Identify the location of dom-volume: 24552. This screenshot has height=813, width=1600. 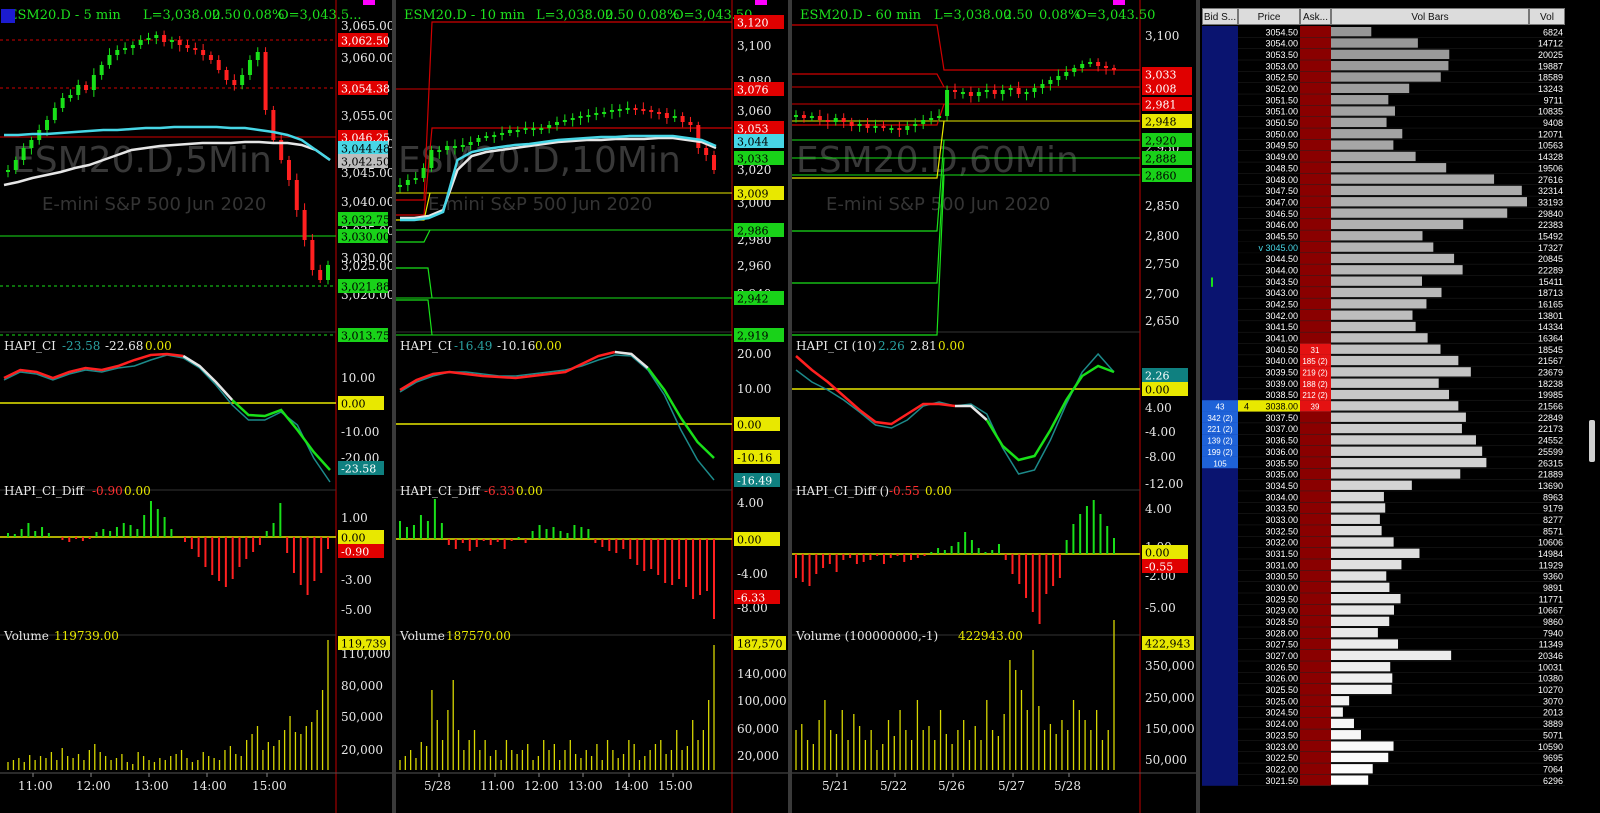
(1550, 441).